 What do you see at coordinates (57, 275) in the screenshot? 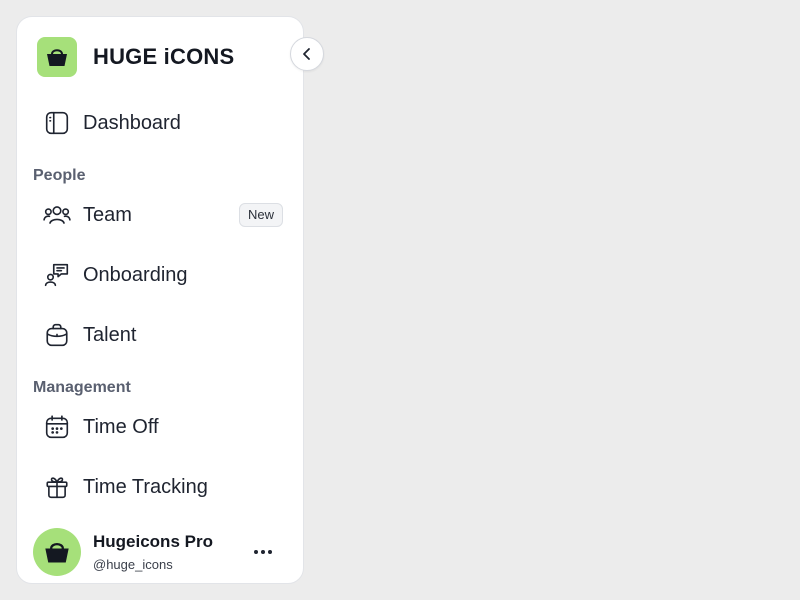
I see `user-message-icon` at bounding box center [57, 275].